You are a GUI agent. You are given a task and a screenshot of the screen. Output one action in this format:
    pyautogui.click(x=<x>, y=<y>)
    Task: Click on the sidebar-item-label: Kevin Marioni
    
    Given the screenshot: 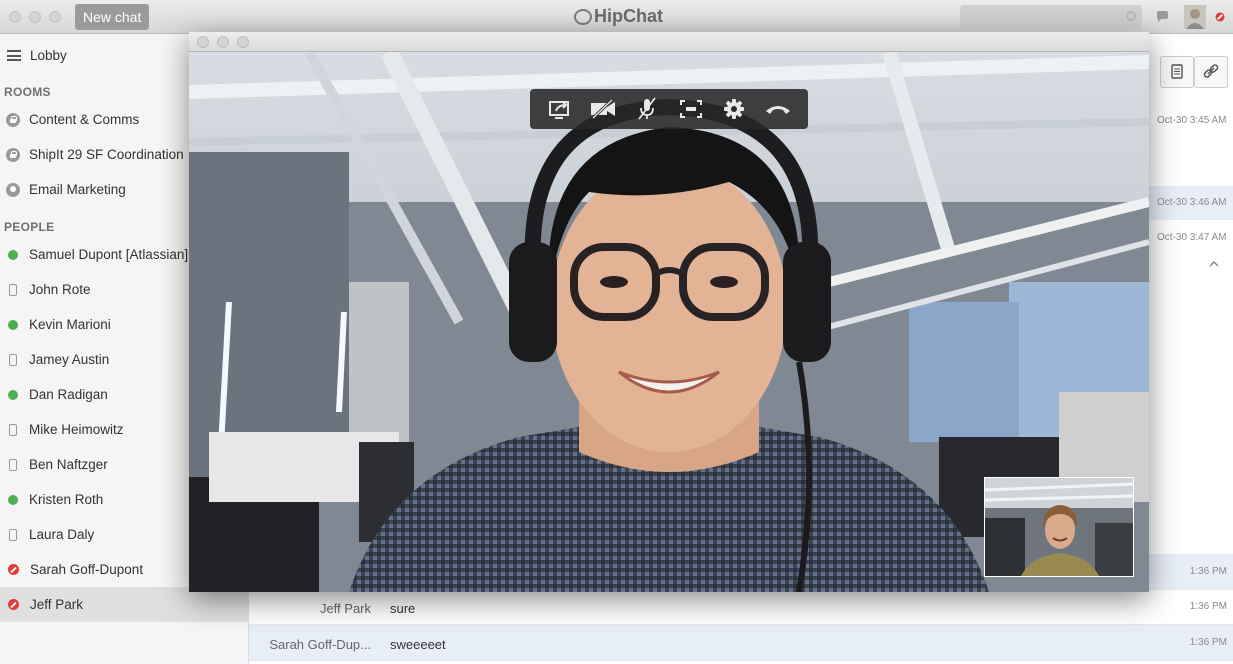 What is the action you would take?
    pyautogui.click(x=70, y=324)
    